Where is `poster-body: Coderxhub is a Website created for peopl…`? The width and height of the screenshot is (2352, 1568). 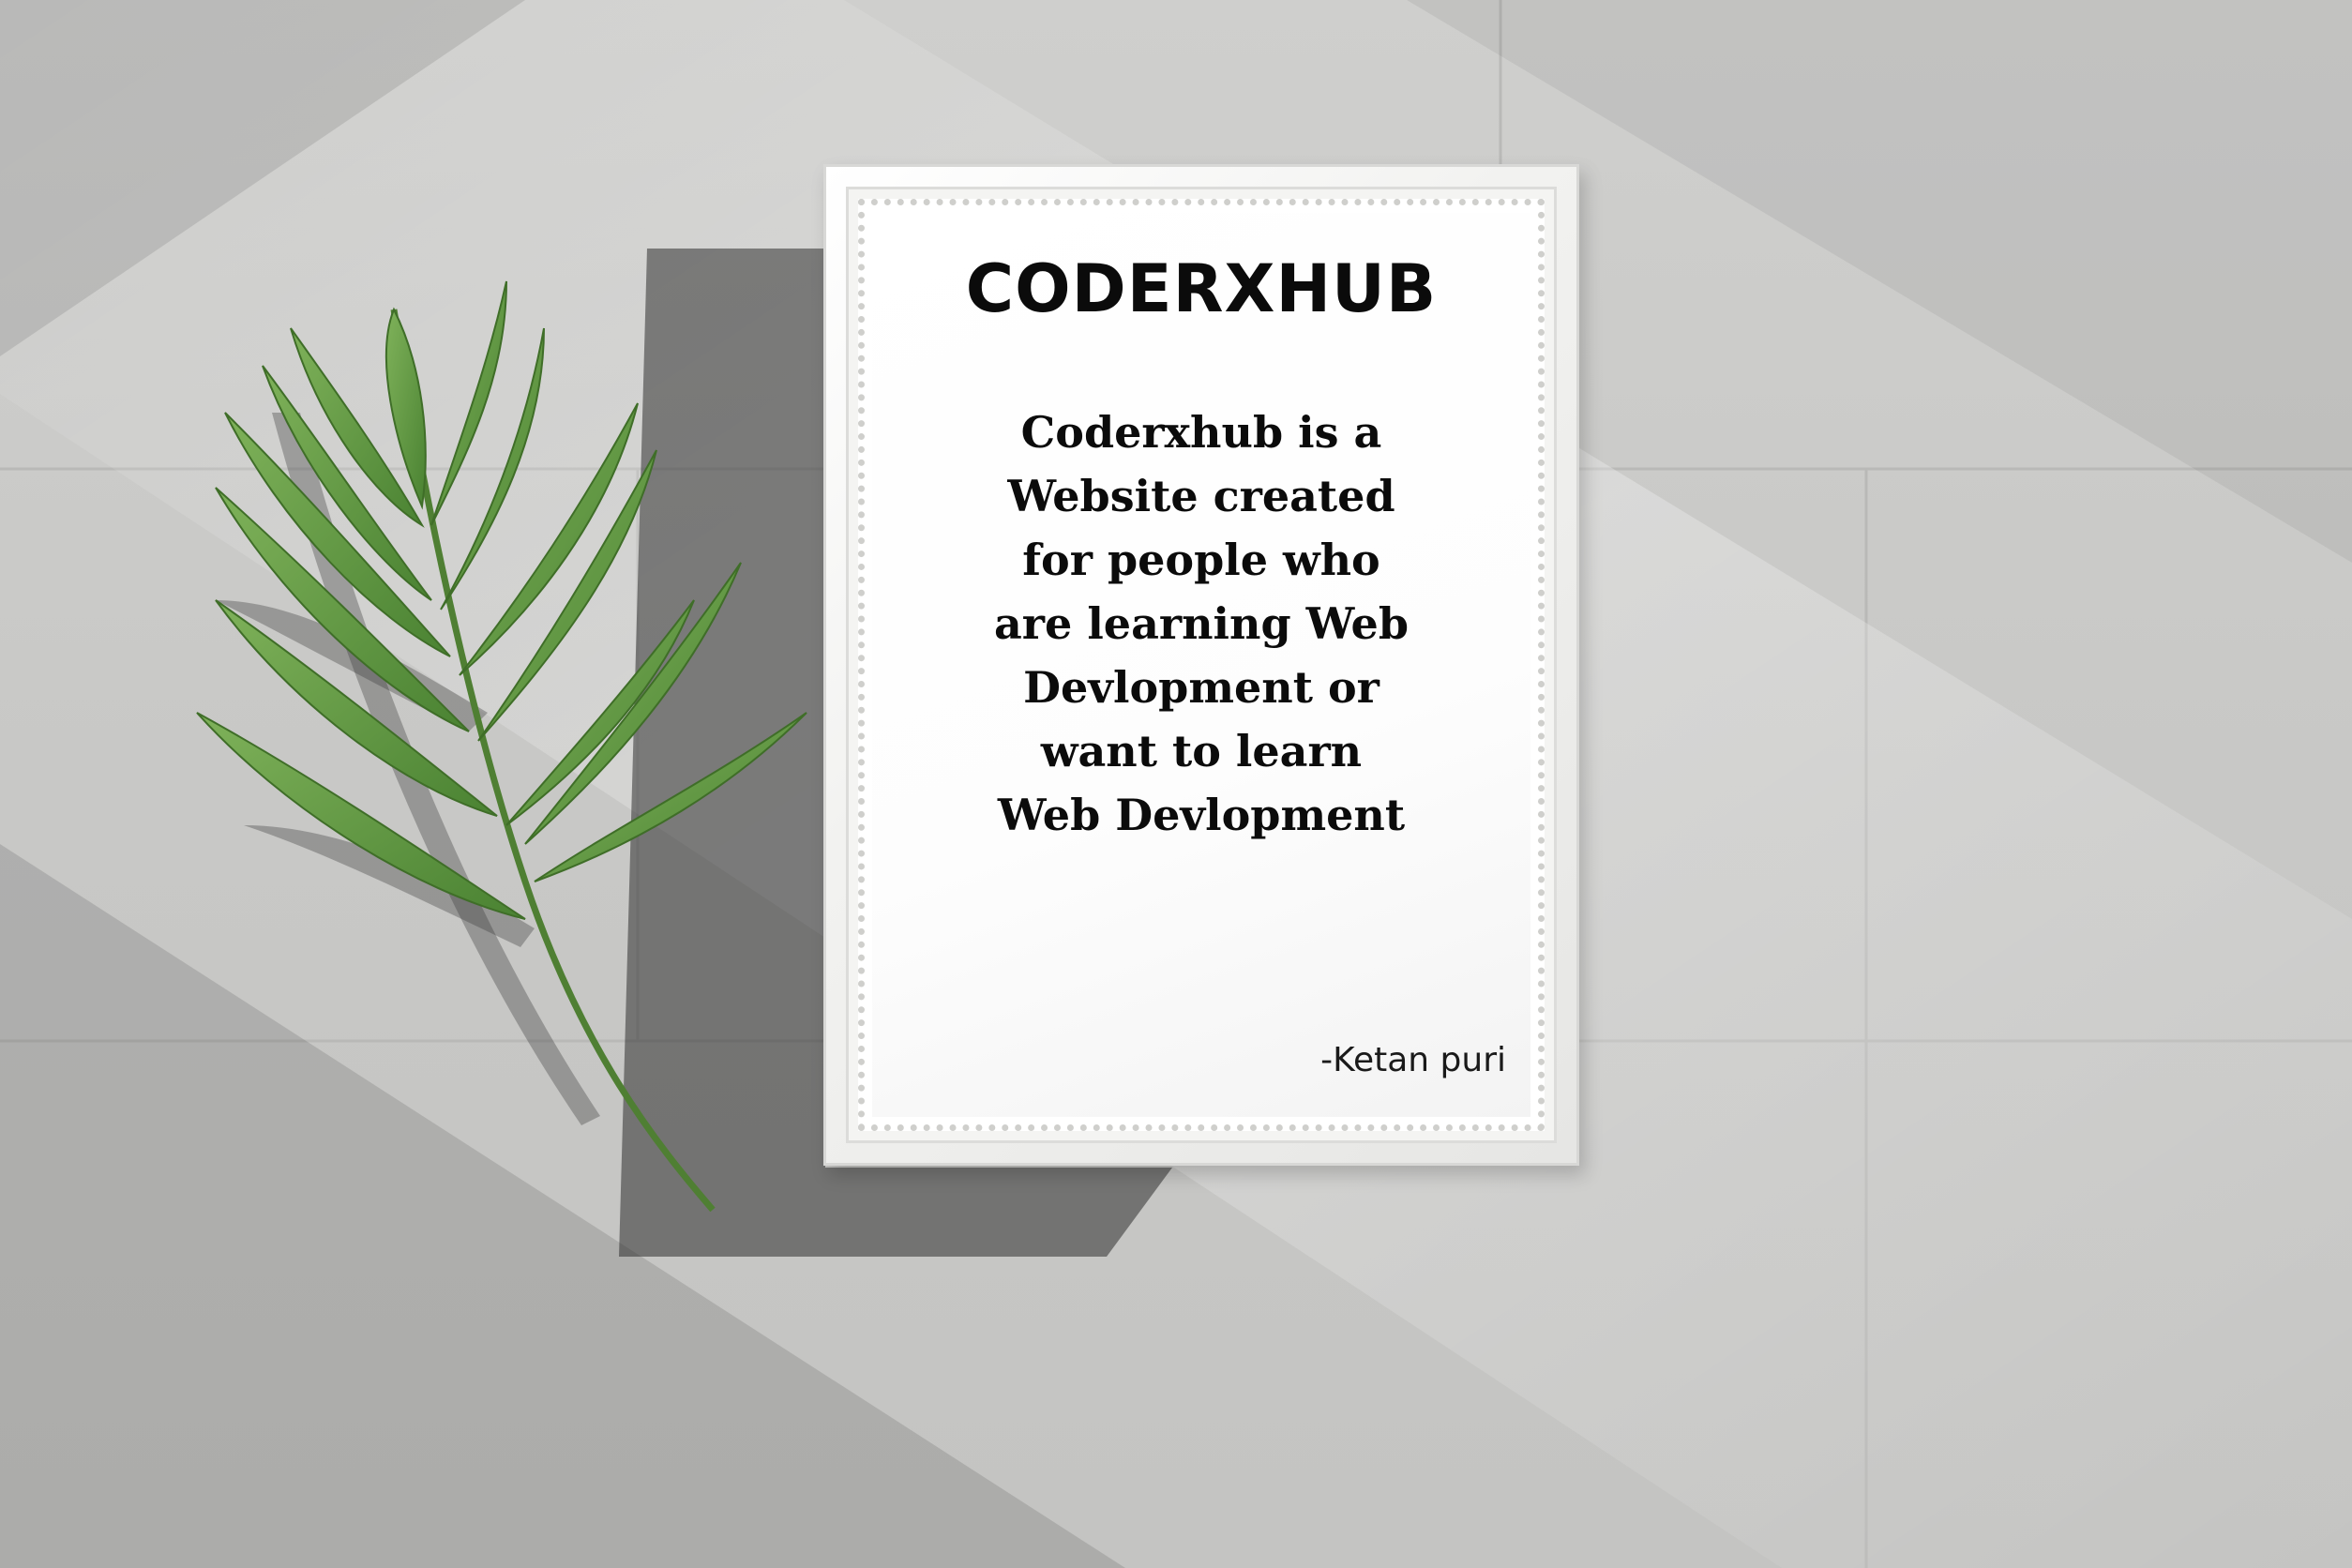 poster-body: Coderxhub is a Website created for peopl… is located at coordinates (1201, 623).